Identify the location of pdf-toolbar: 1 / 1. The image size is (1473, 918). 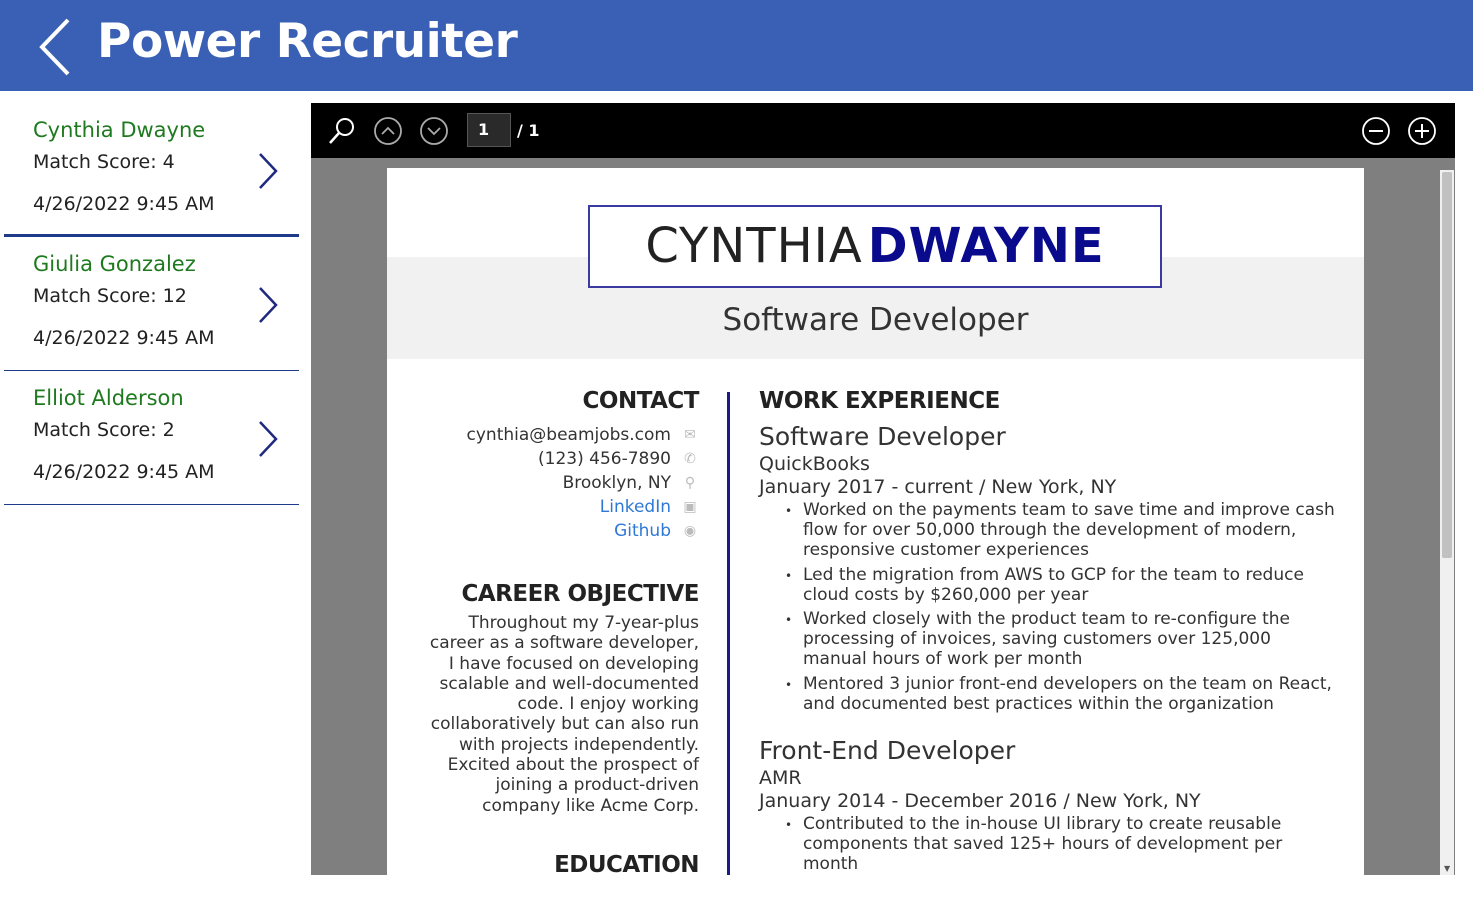
(883, 130).